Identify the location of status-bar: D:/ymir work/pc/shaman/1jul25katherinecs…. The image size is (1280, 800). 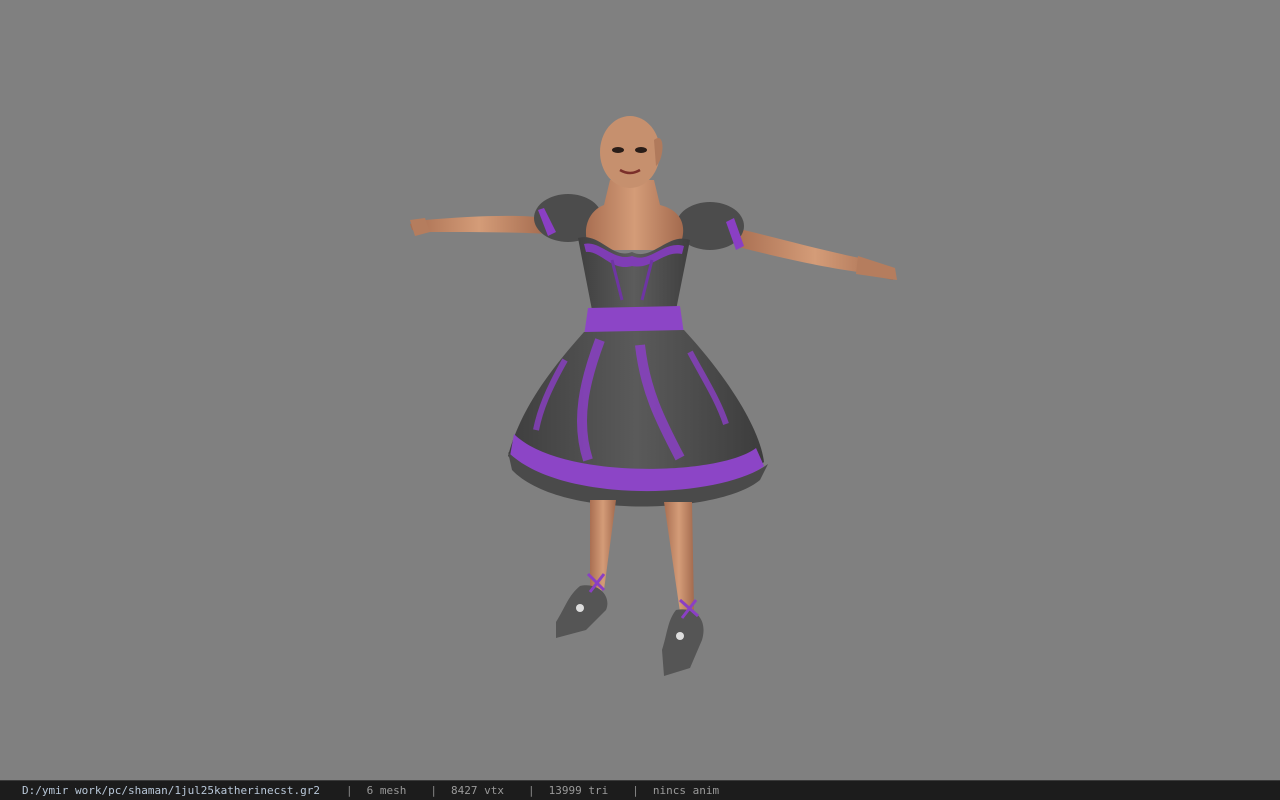
(640, 790).